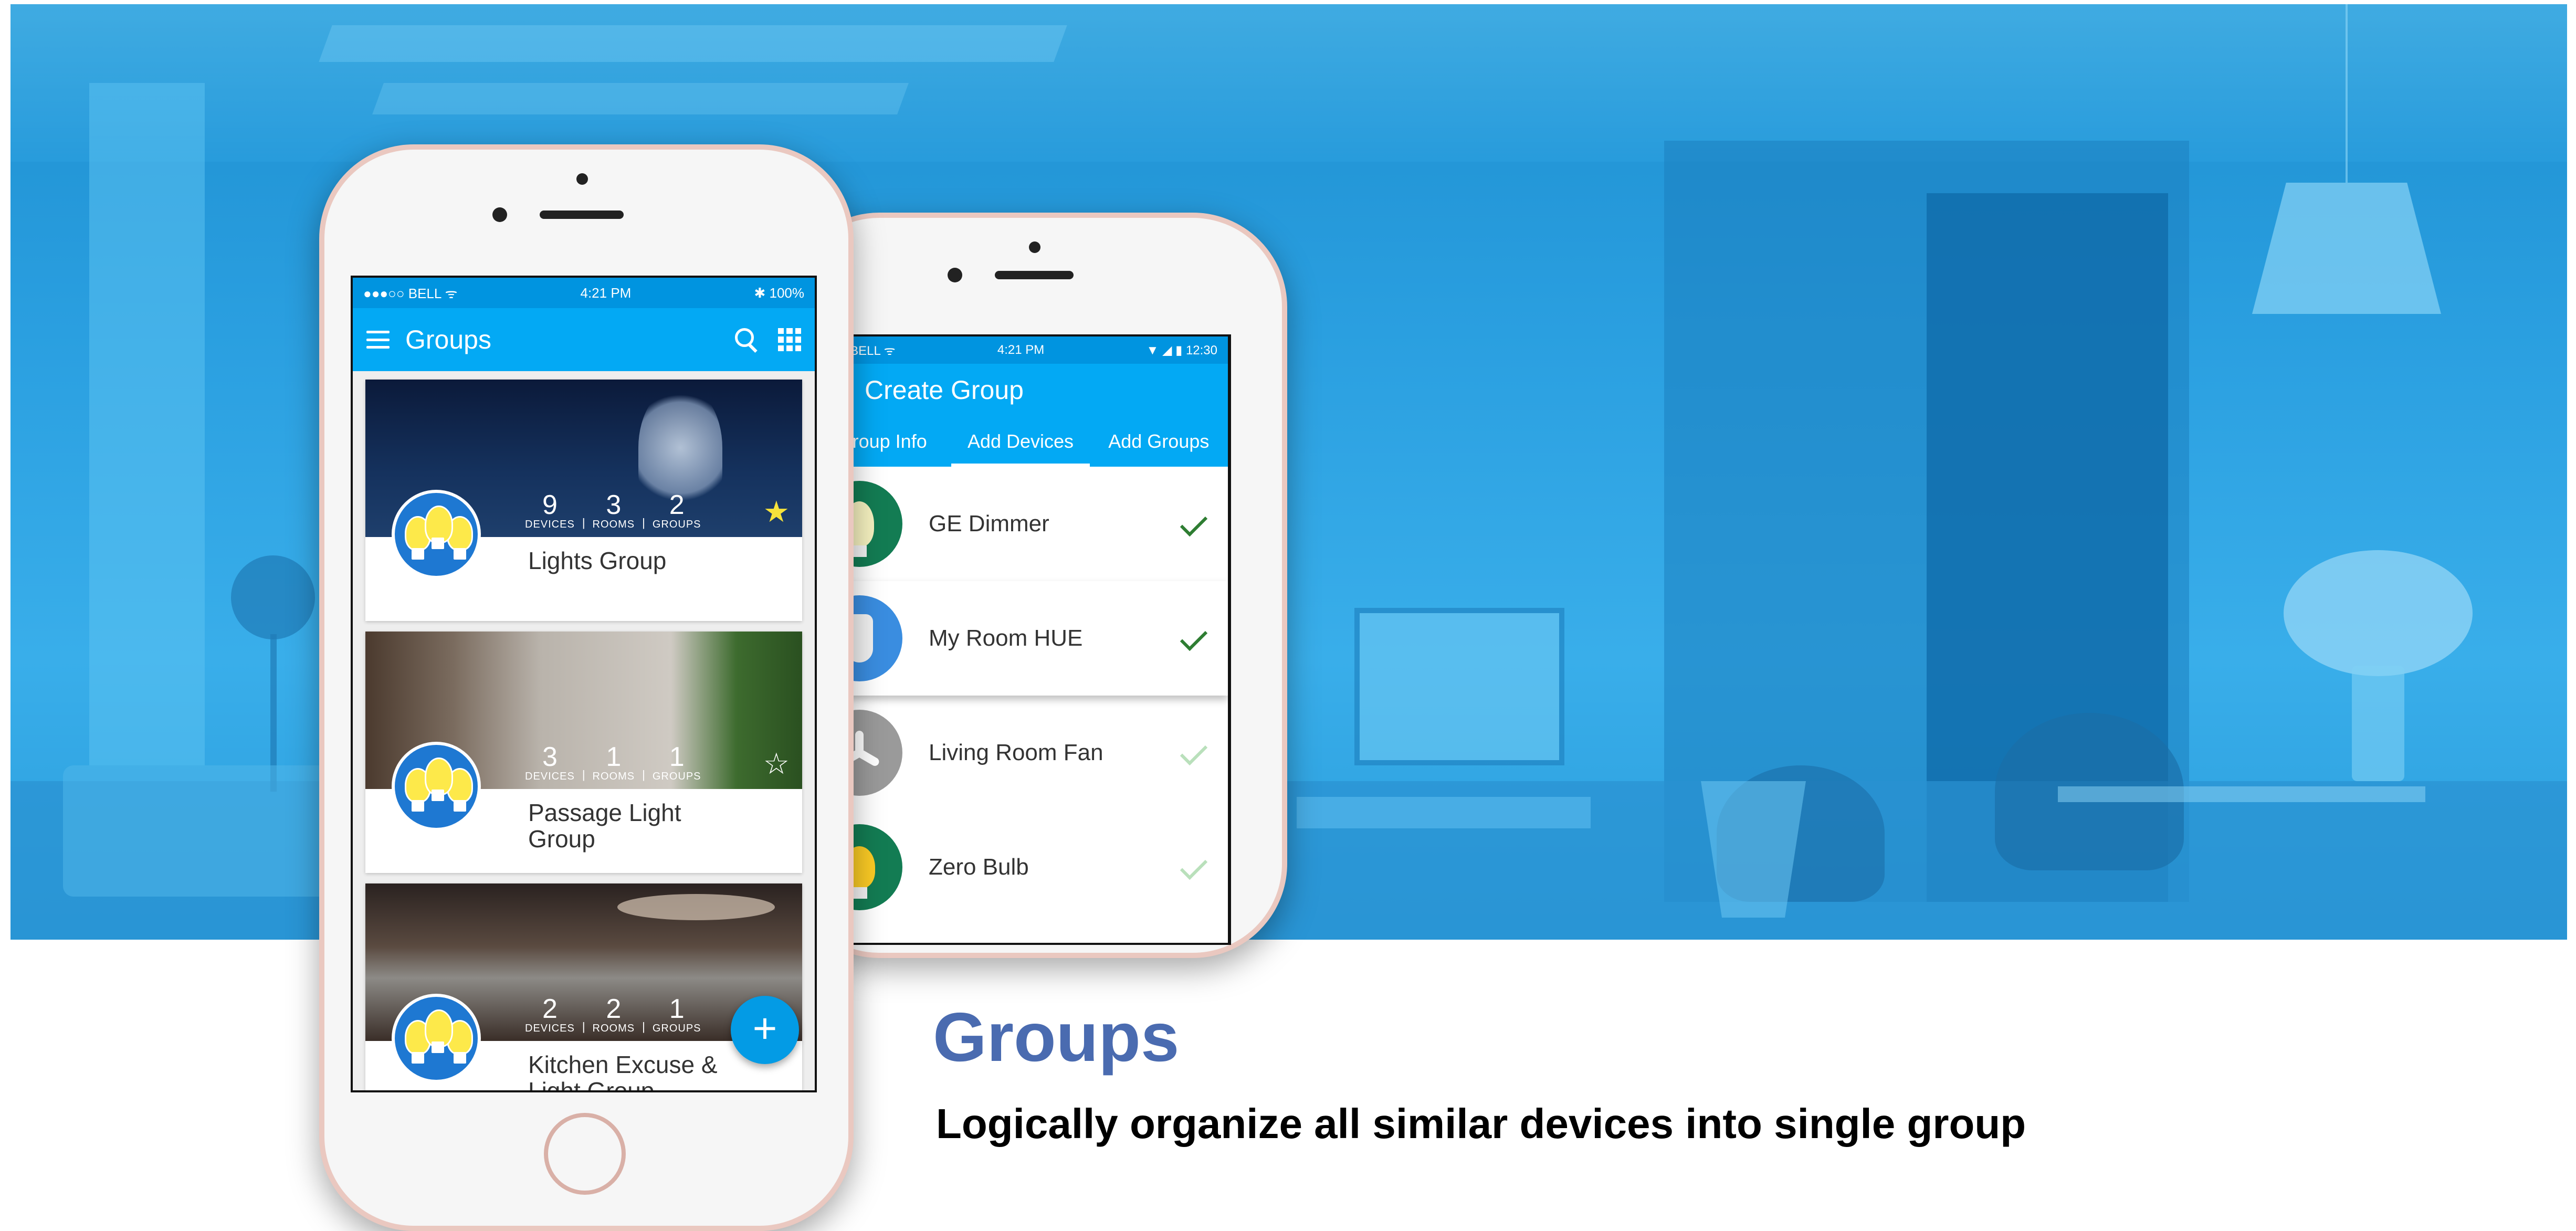 The height and width of the screenshot is (1231, 2576). I want to click on devices-count: 3, so click(550, 757).